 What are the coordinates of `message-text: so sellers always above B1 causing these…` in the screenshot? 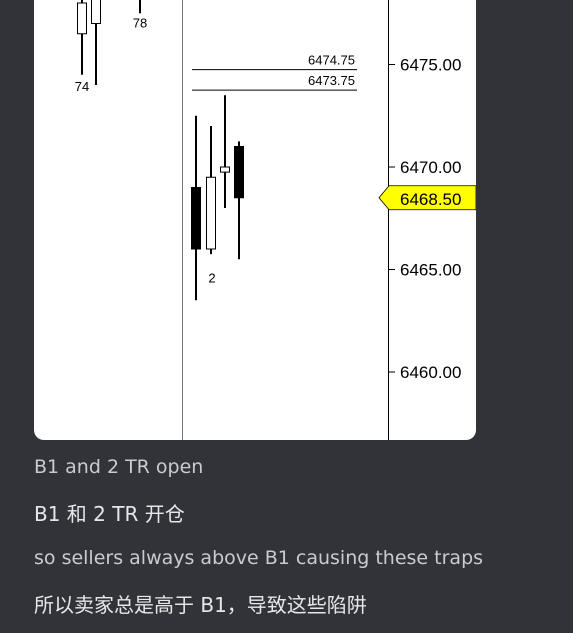 It's located at (259, 558).